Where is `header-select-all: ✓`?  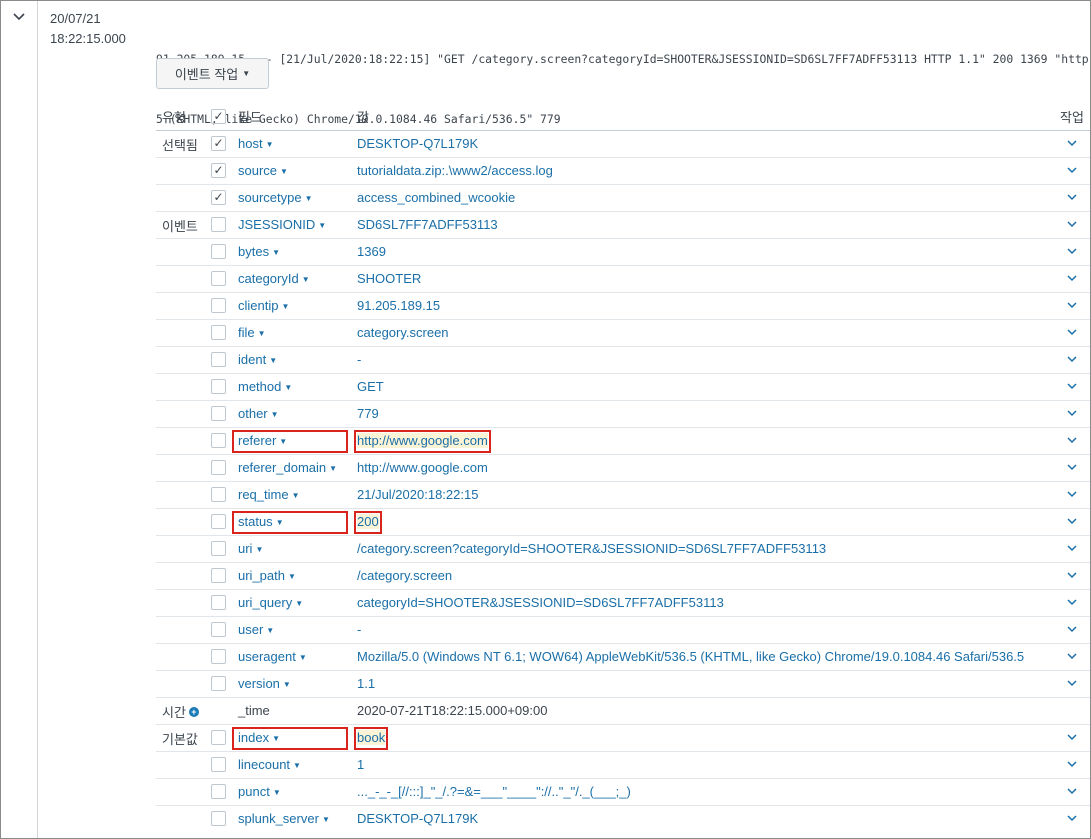 header-select-all: ✓ is located at coordinates (218, 116).